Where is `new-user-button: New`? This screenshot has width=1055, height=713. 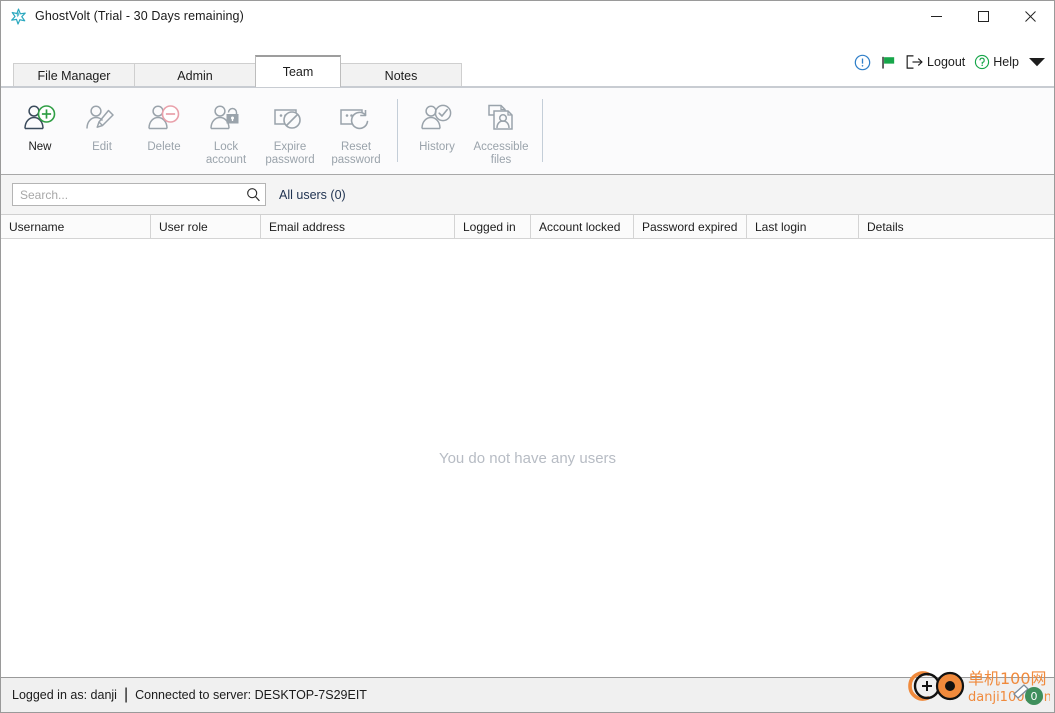
new-user-button: New is located at coordinates (40, 125).